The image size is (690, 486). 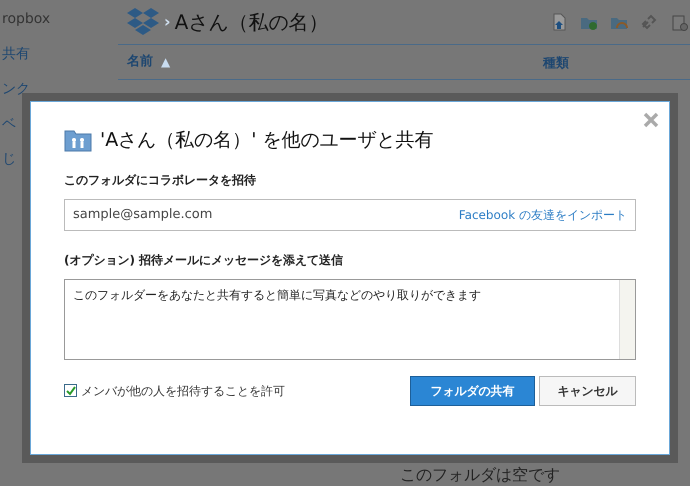 What do you see at coordinates (542, 215) in the screenshot?
I see `import-link: Facebook の友達をインポート` at bounding box center [542, 215].